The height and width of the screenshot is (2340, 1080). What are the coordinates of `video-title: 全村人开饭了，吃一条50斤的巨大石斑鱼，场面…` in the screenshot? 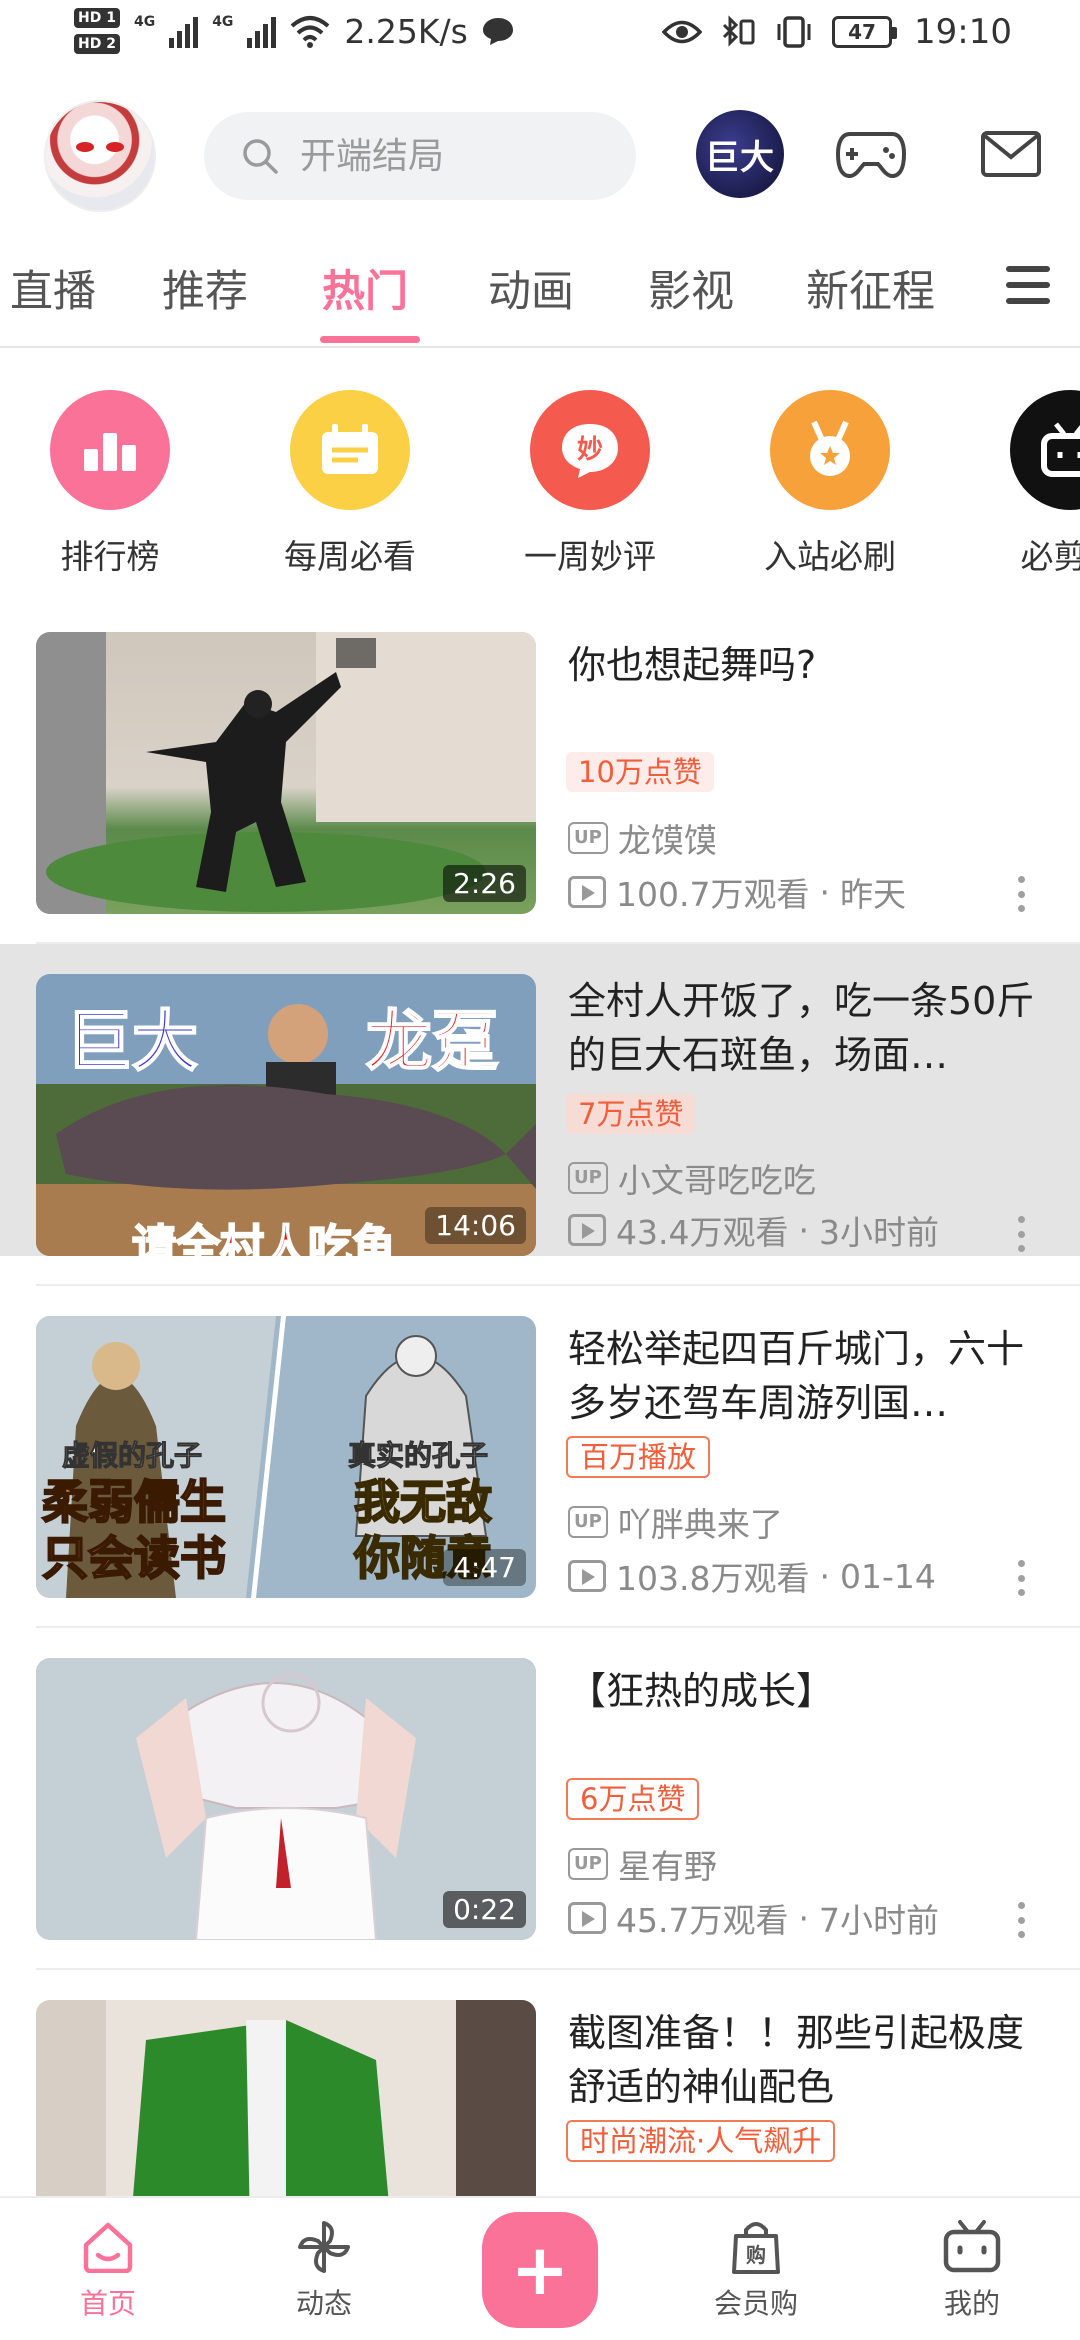 It's located at (808, 1028).